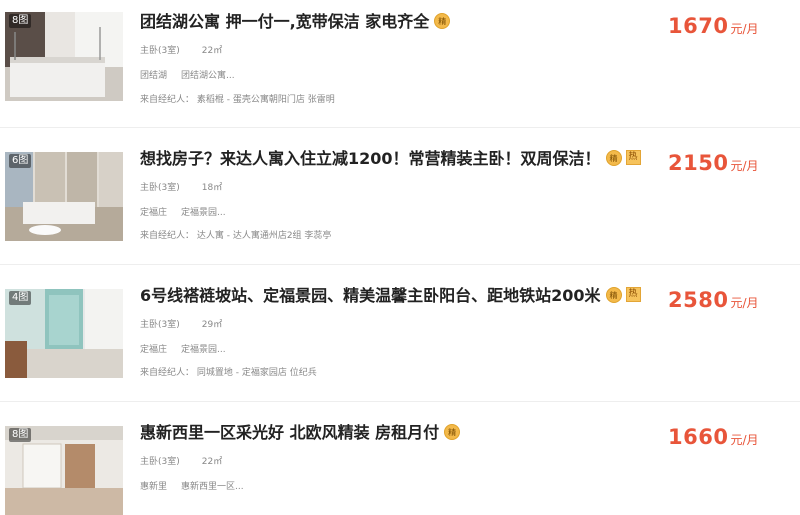 The height and width of the screenshot is (515, 800). What do you see at coordinates (370, 295) in the screenshot?
I see `listing-title-text: 6号线褡裢坡站、定福景园、精美温馨主卧阳台、距地铁站200米` at bounding box center [370, 295].